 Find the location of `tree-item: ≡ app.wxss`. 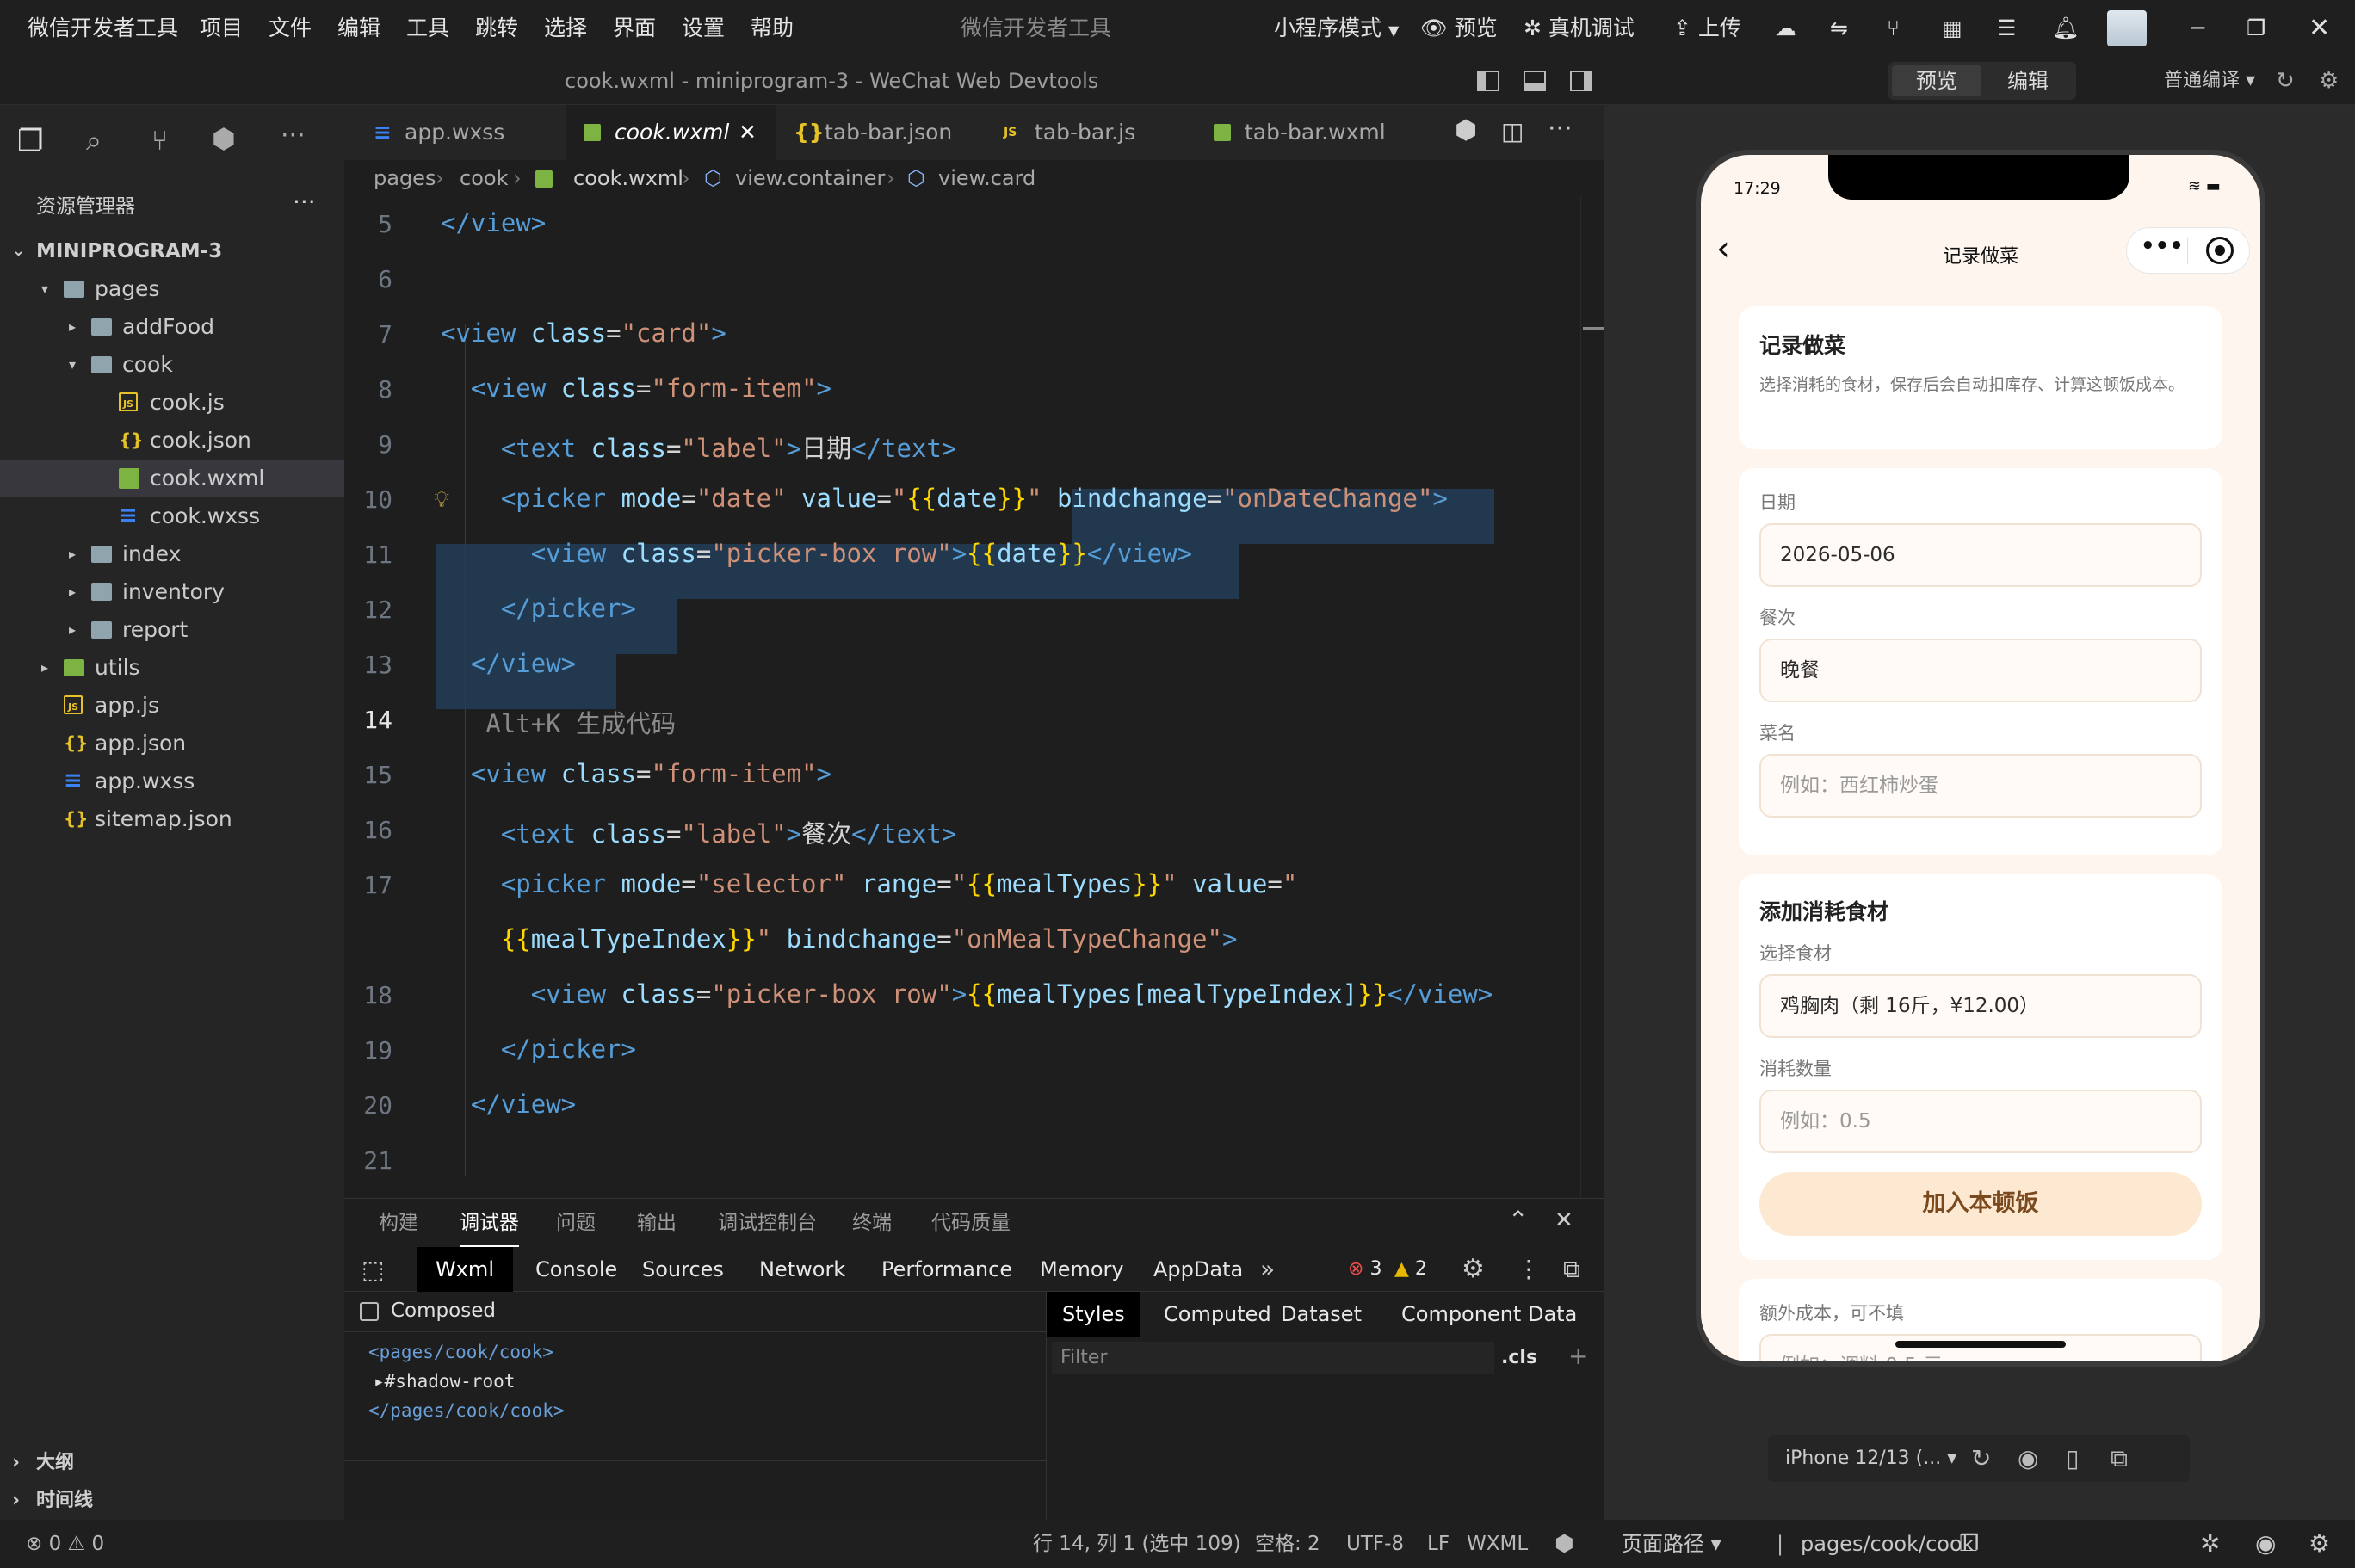

tree-item: ≡ app.wxss is located at coordinates (172, 781).